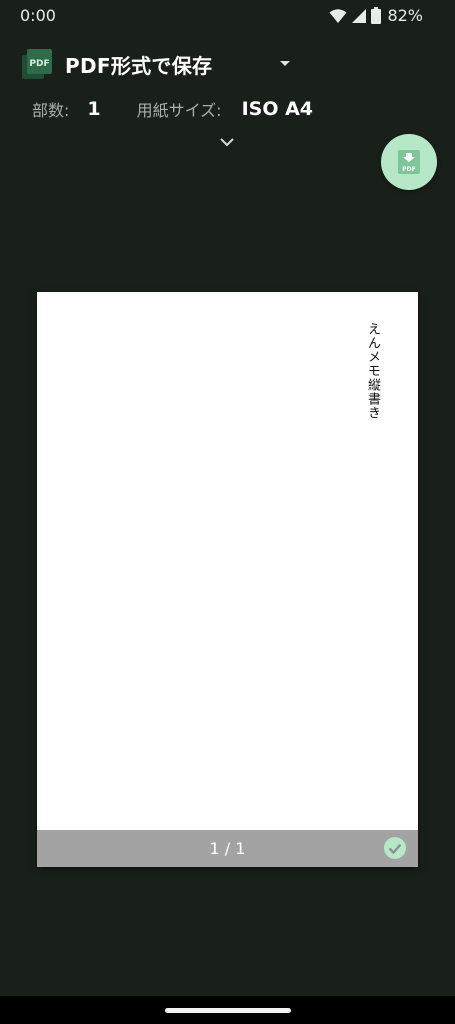  Describe the element at coordinates (359, 15) in the screenshot. I see `cell-signal-icon` at that location.